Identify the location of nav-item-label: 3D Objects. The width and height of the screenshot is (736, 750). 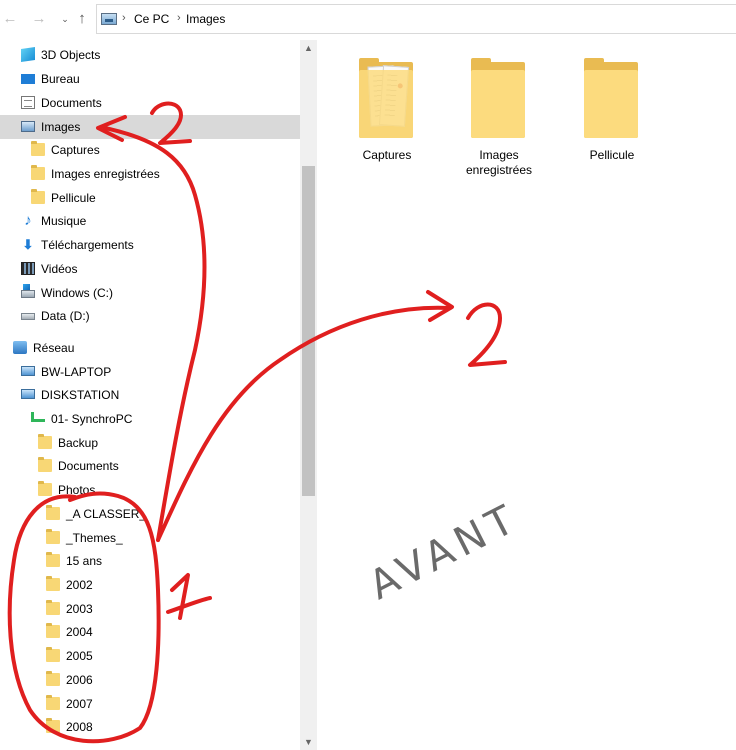
(71, 55).